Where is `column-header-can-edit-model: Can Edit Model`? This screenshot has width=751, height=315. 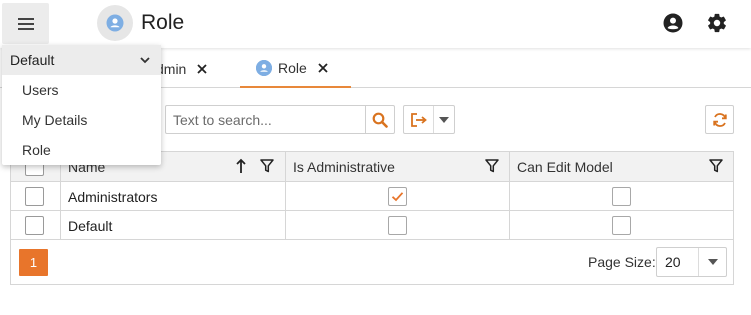 column-header-can-edit-model: Can Edit Model is located at coordinates (565, 166).